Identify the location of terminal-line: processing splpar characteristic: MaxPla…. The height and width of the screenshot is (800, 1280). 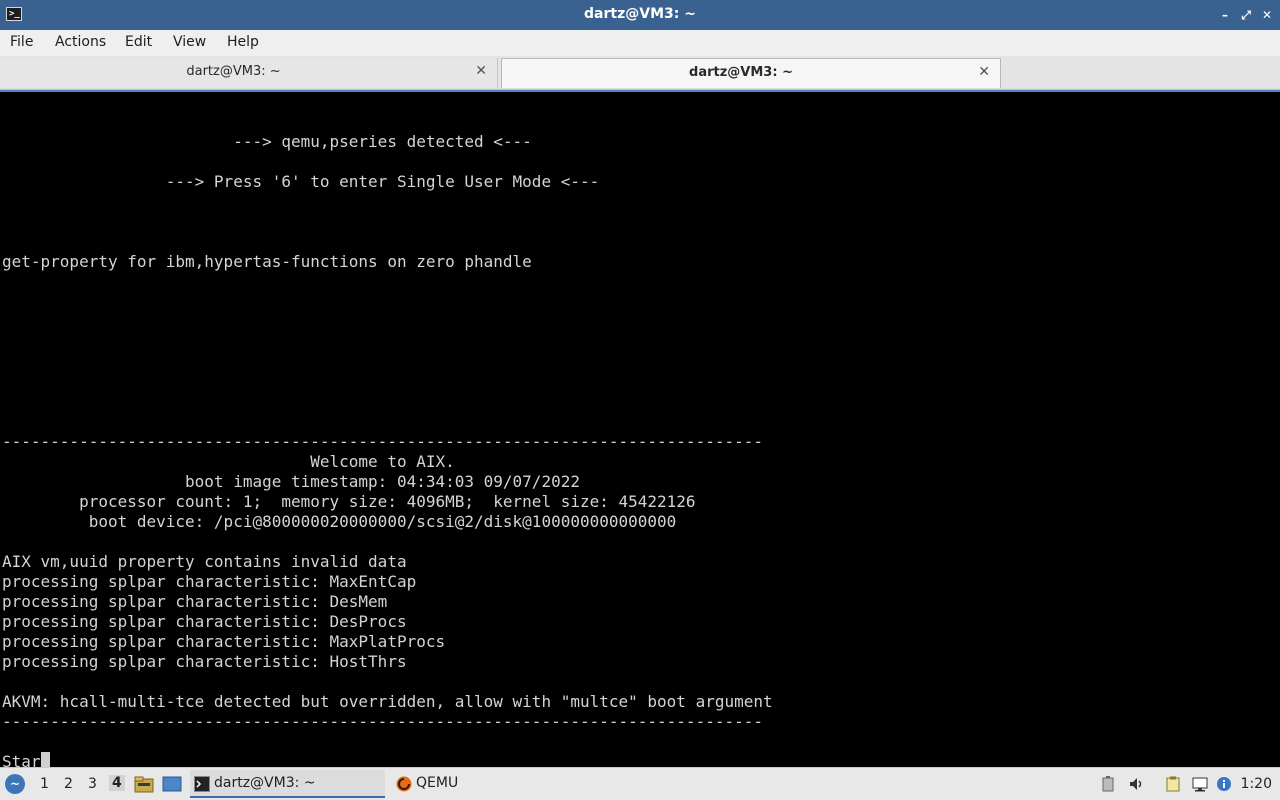
(224, 641).